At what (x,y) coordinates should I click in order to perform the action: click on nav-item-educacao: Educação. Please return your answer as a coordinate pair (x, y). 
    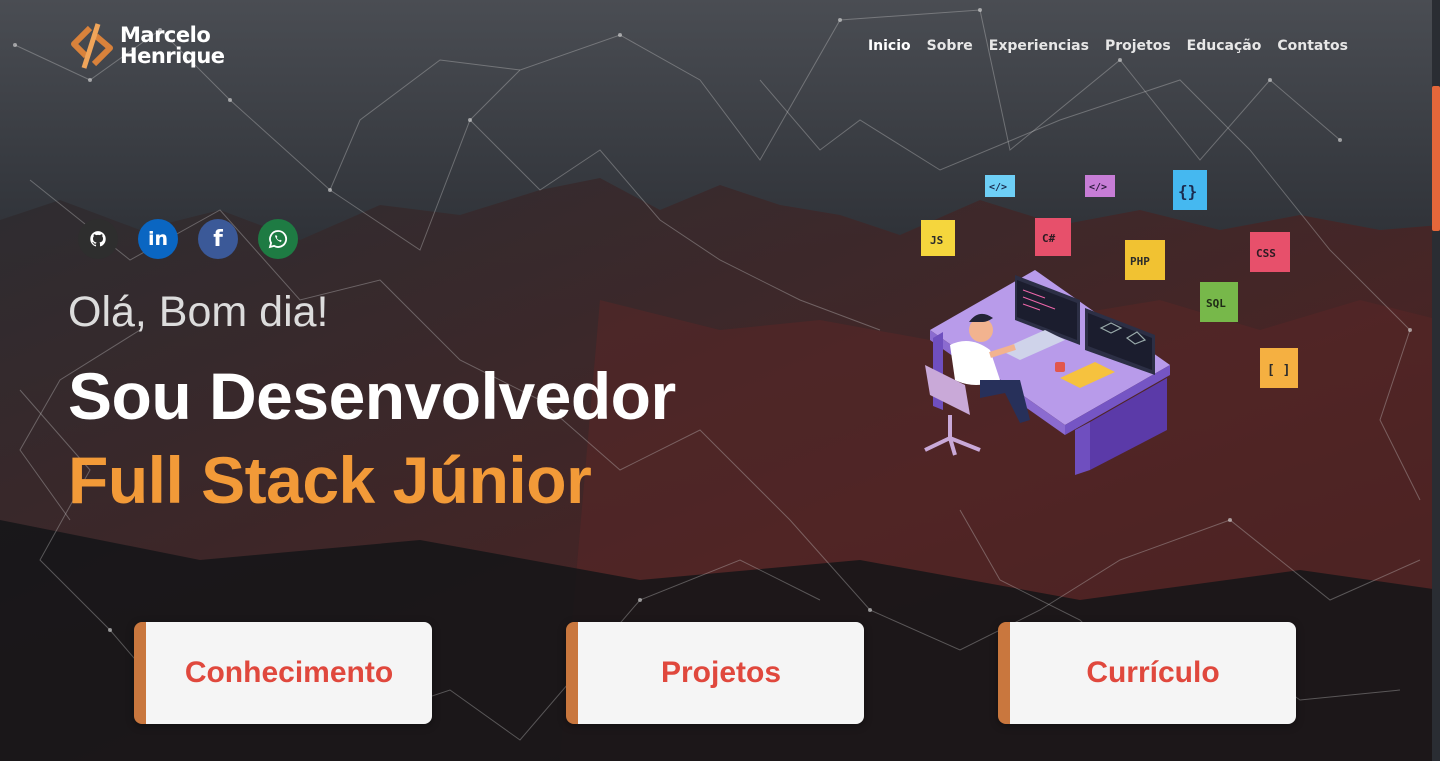
    Looking at the image, I should click on (1224, 46).